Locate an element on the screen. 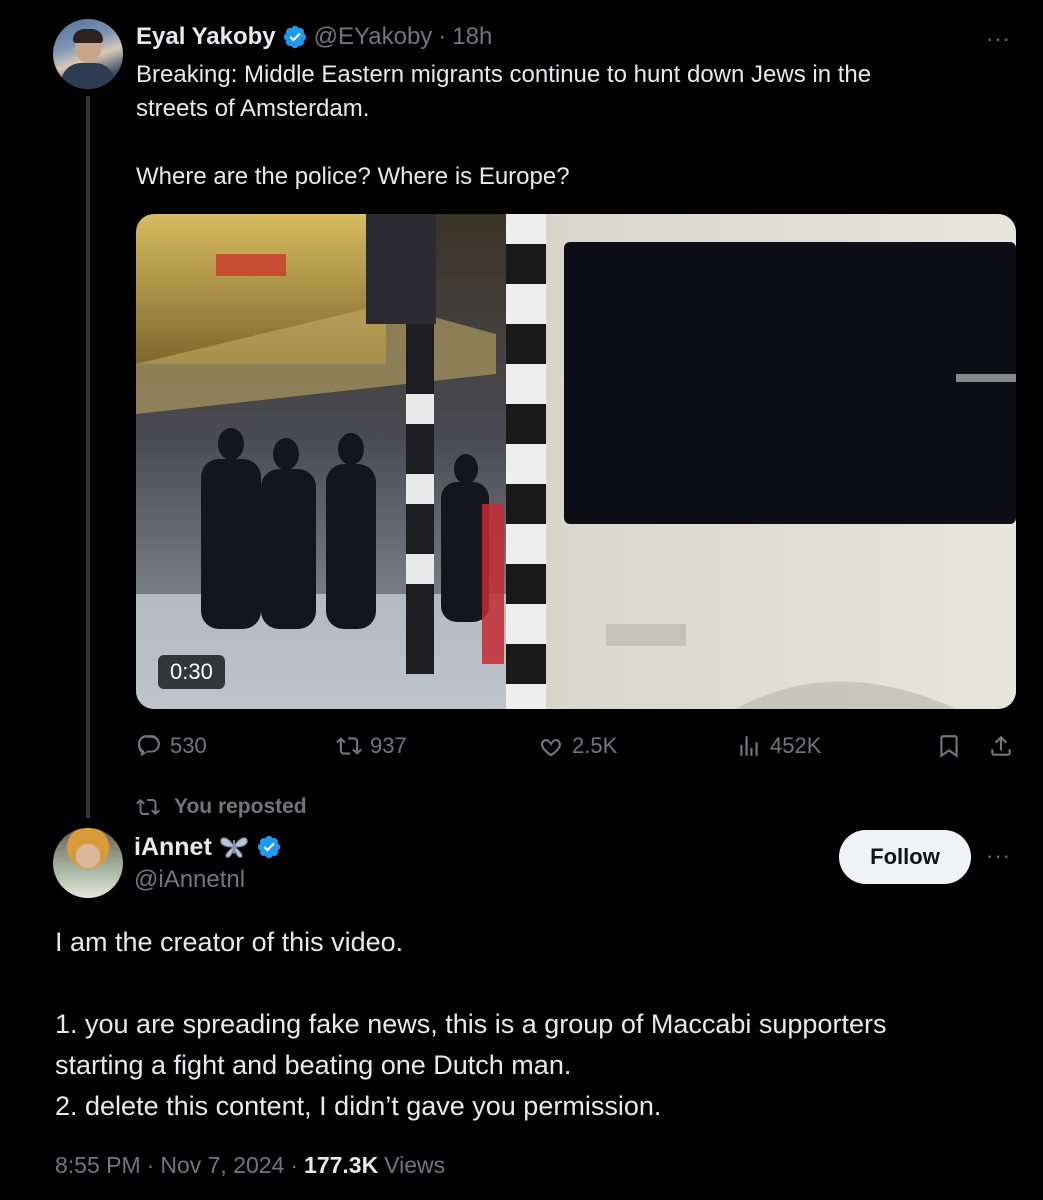 This screenshot has width=1043, height=1200. action-bar: 530 937 2.5K 452K is located at coordinates (581, 746).